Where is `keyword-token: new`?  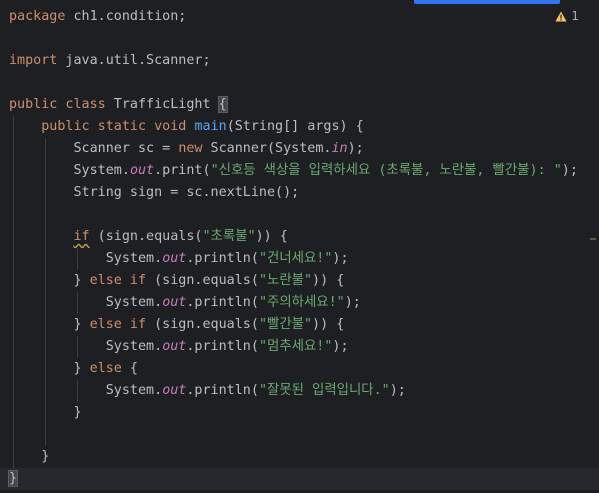 keyword-token: new is located at coordinates (190, 148).